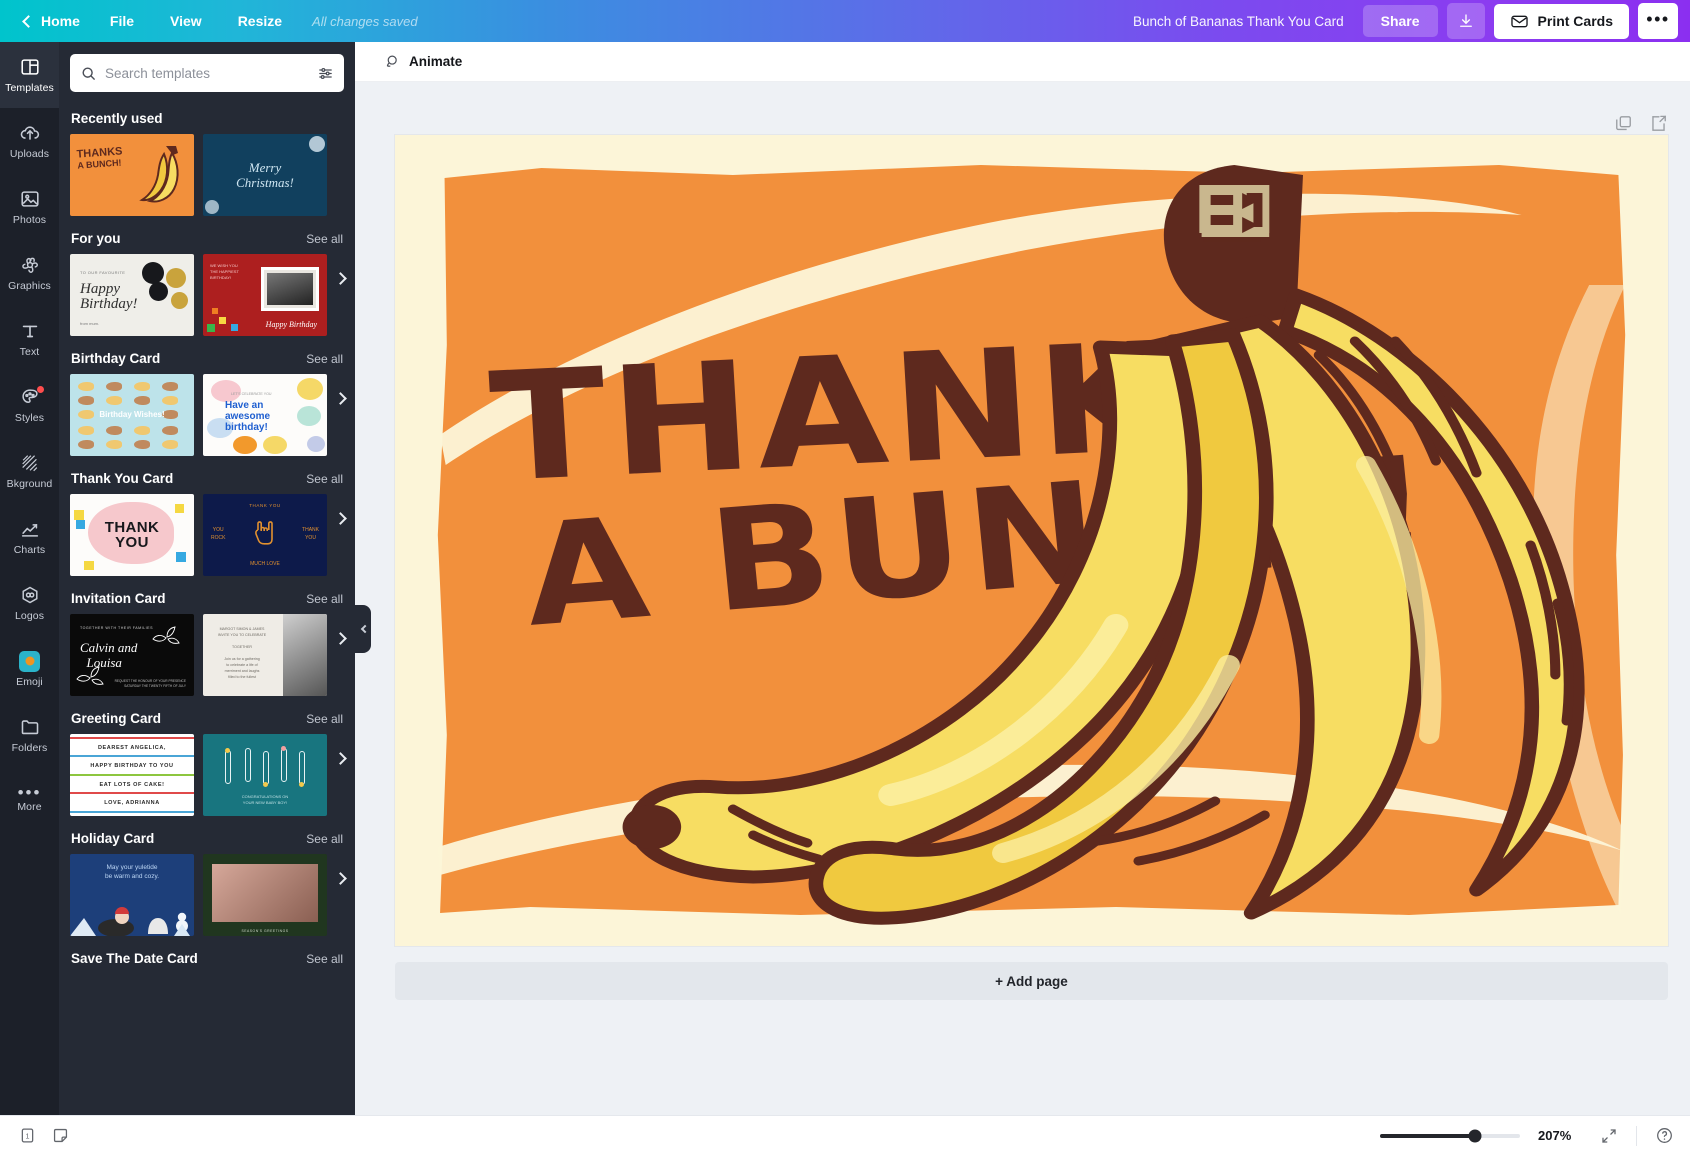  I want to click on sidebar-item-templates: Templates, so click(29, 75).